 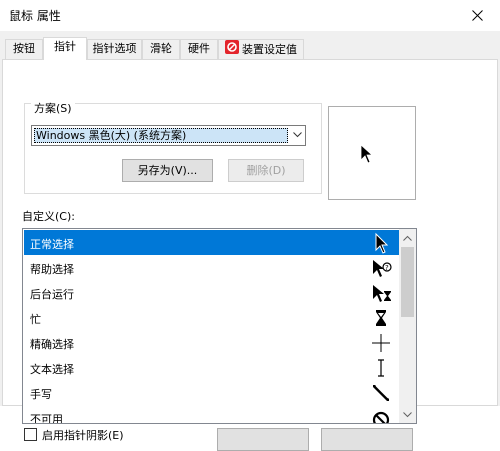 I want to click on tab-hardware: 硬件, so click(x=199, y=49).